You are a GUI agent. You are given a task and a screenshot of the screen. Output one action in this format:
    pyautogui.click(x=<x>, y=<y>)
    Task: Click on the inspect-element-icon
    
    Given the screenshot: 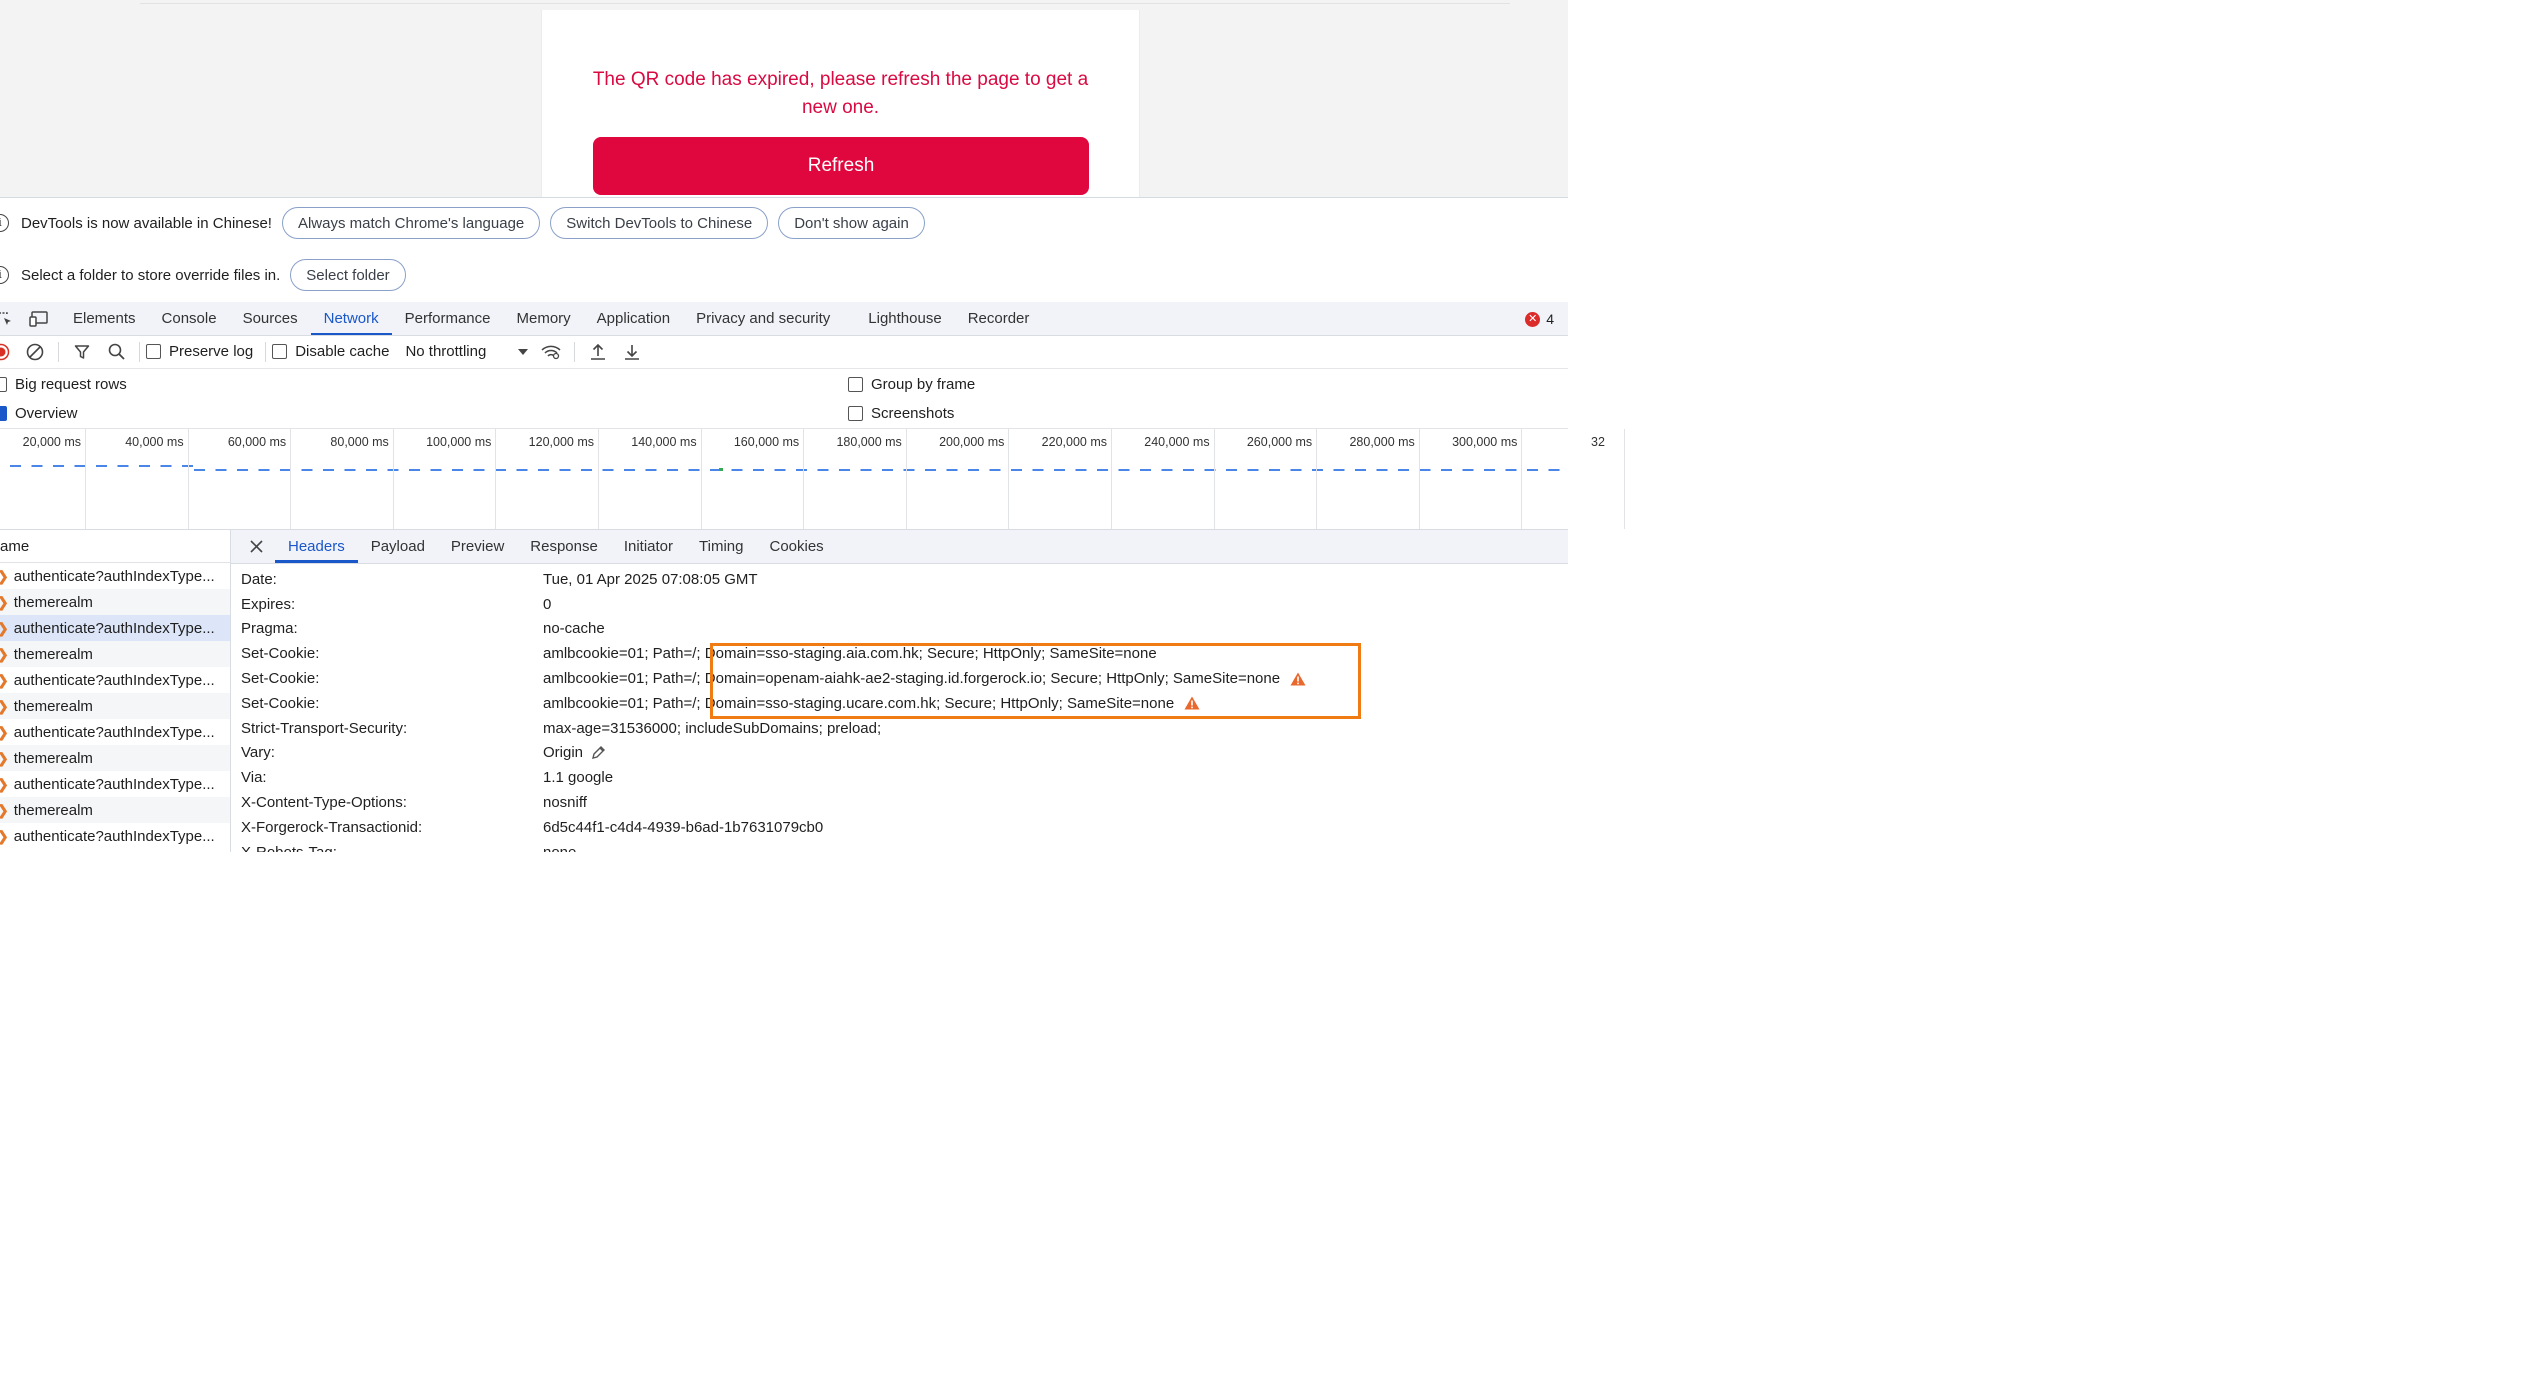 What is the action you would take?
    pyautogui.click(x=8, y=319)
    